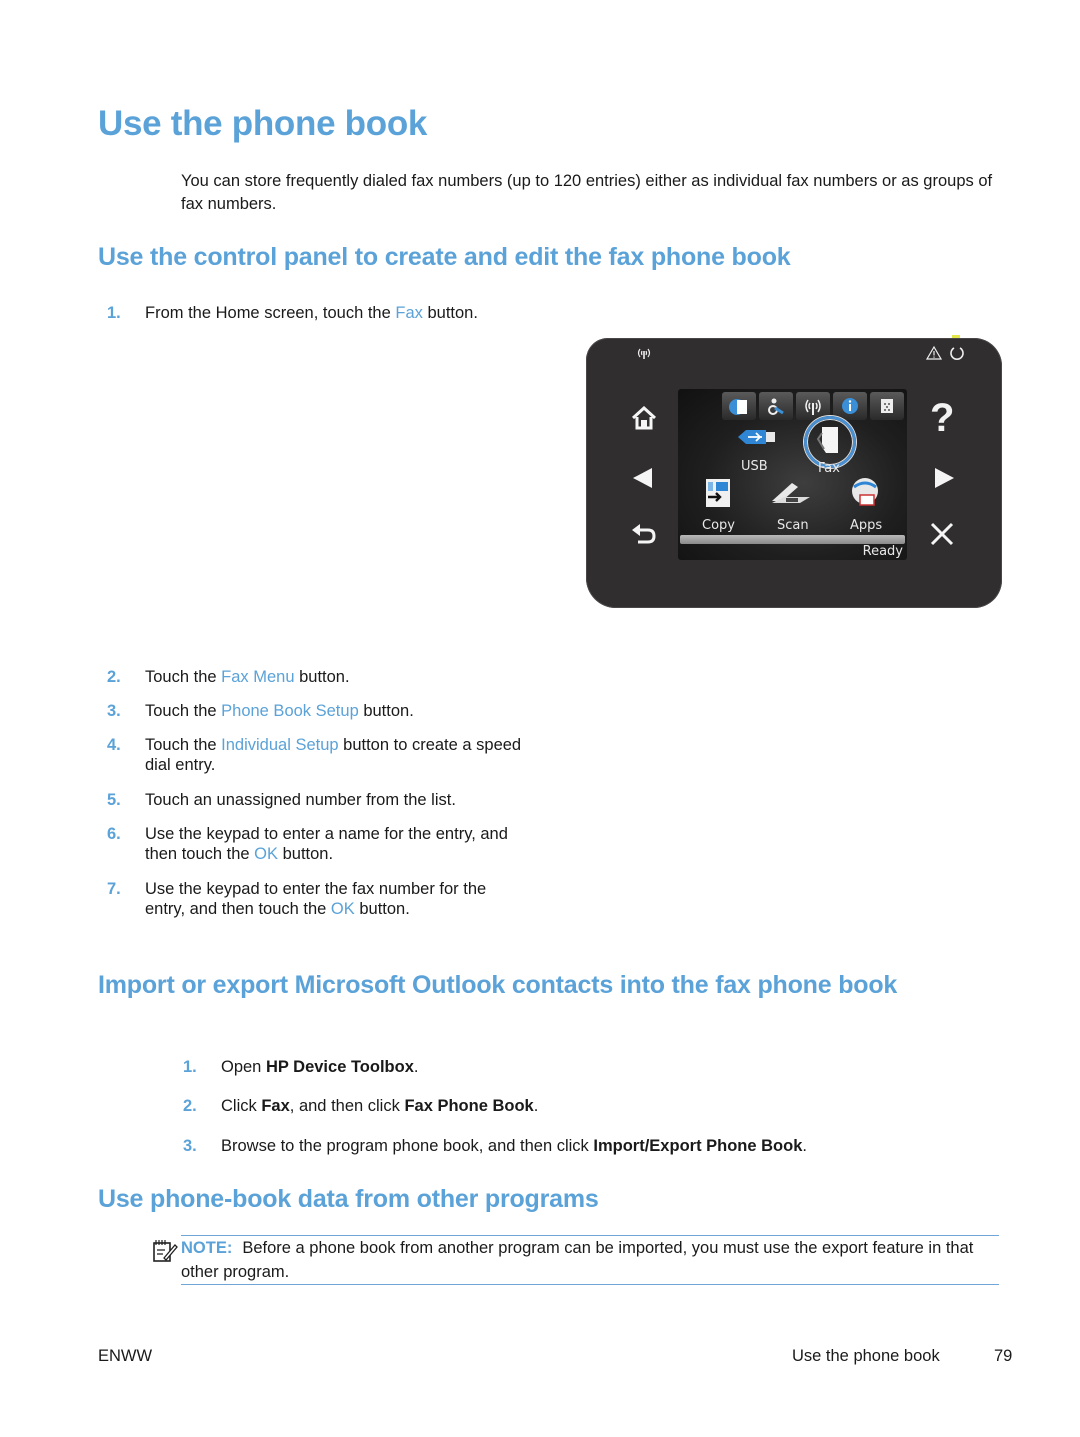 This screenshot has height=1437, width=1080. I want to click on ui-element-name: Fax Phone Book, so click(469, 1106).